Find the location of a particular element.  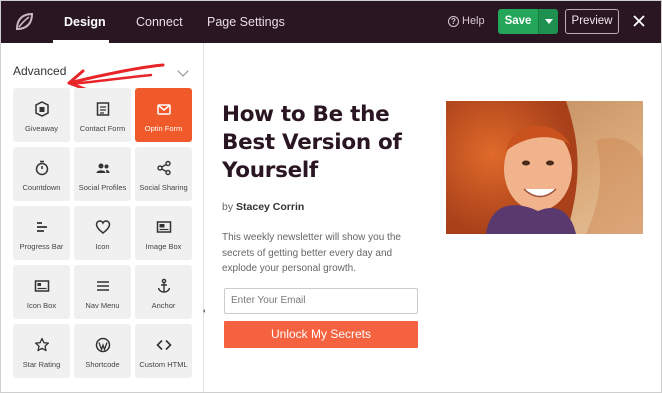

block-image-box: Image Box is located at coordinates (163, 233).